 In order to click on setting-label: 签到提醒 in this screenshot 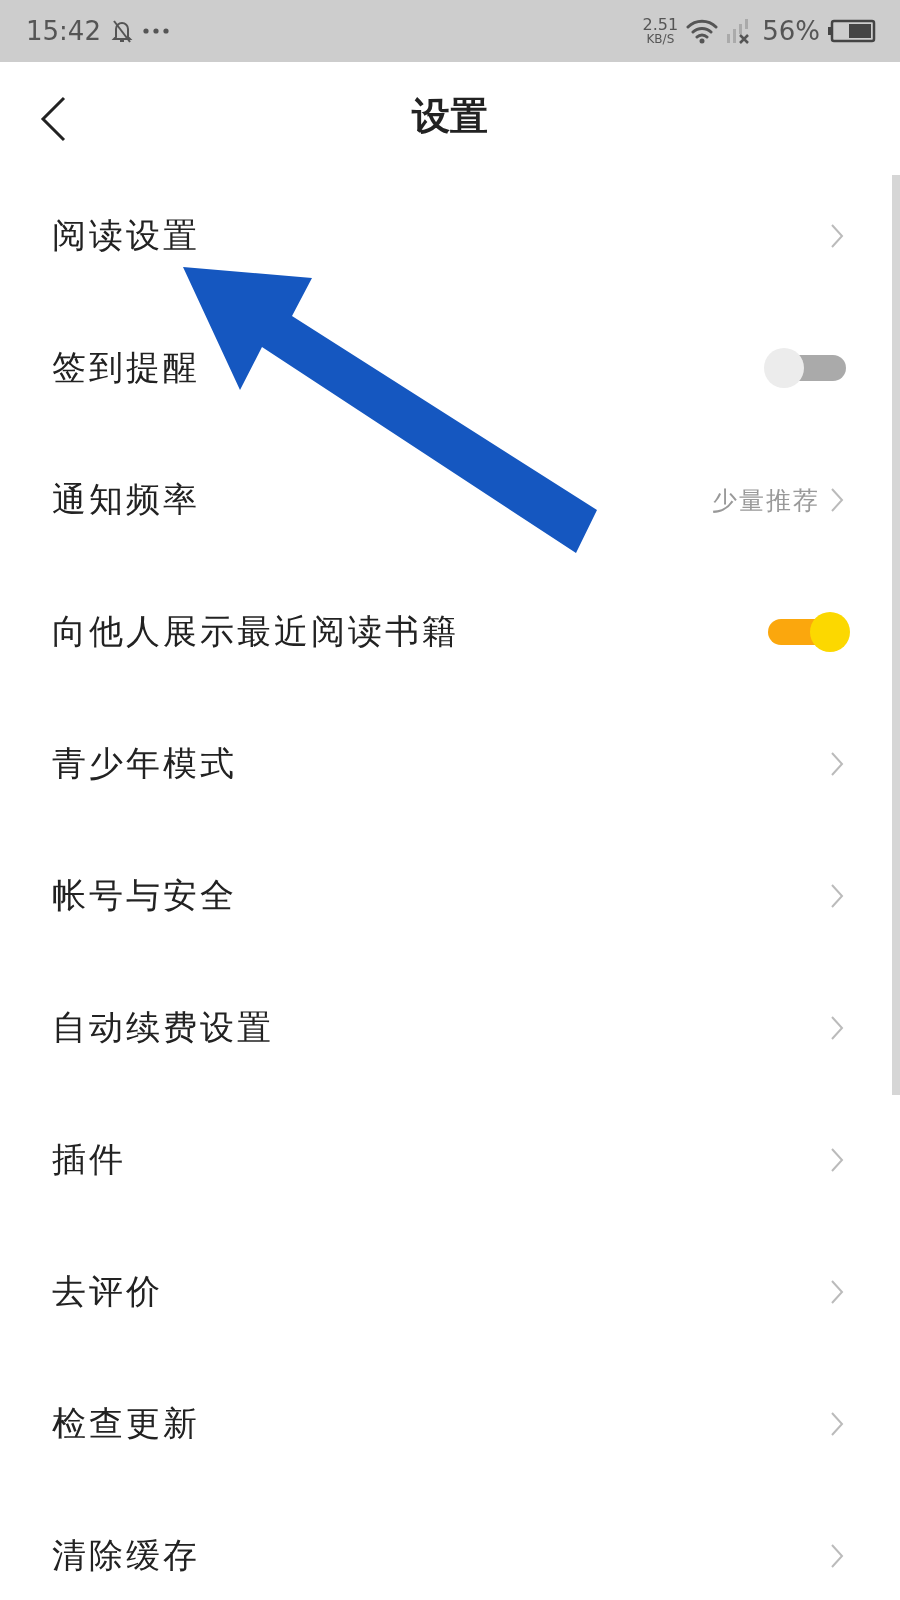, I will do `click(126, 368)`.